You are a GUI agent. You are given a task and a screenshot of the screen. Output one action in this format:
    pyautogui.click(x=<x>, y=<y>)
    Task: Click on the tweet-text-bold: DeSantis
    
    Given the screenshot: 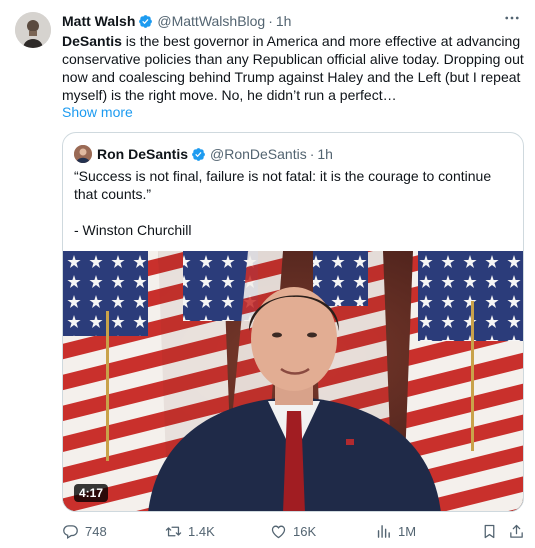 What is the action you would take?
    pyautogui.click(x=92, y=41)
    